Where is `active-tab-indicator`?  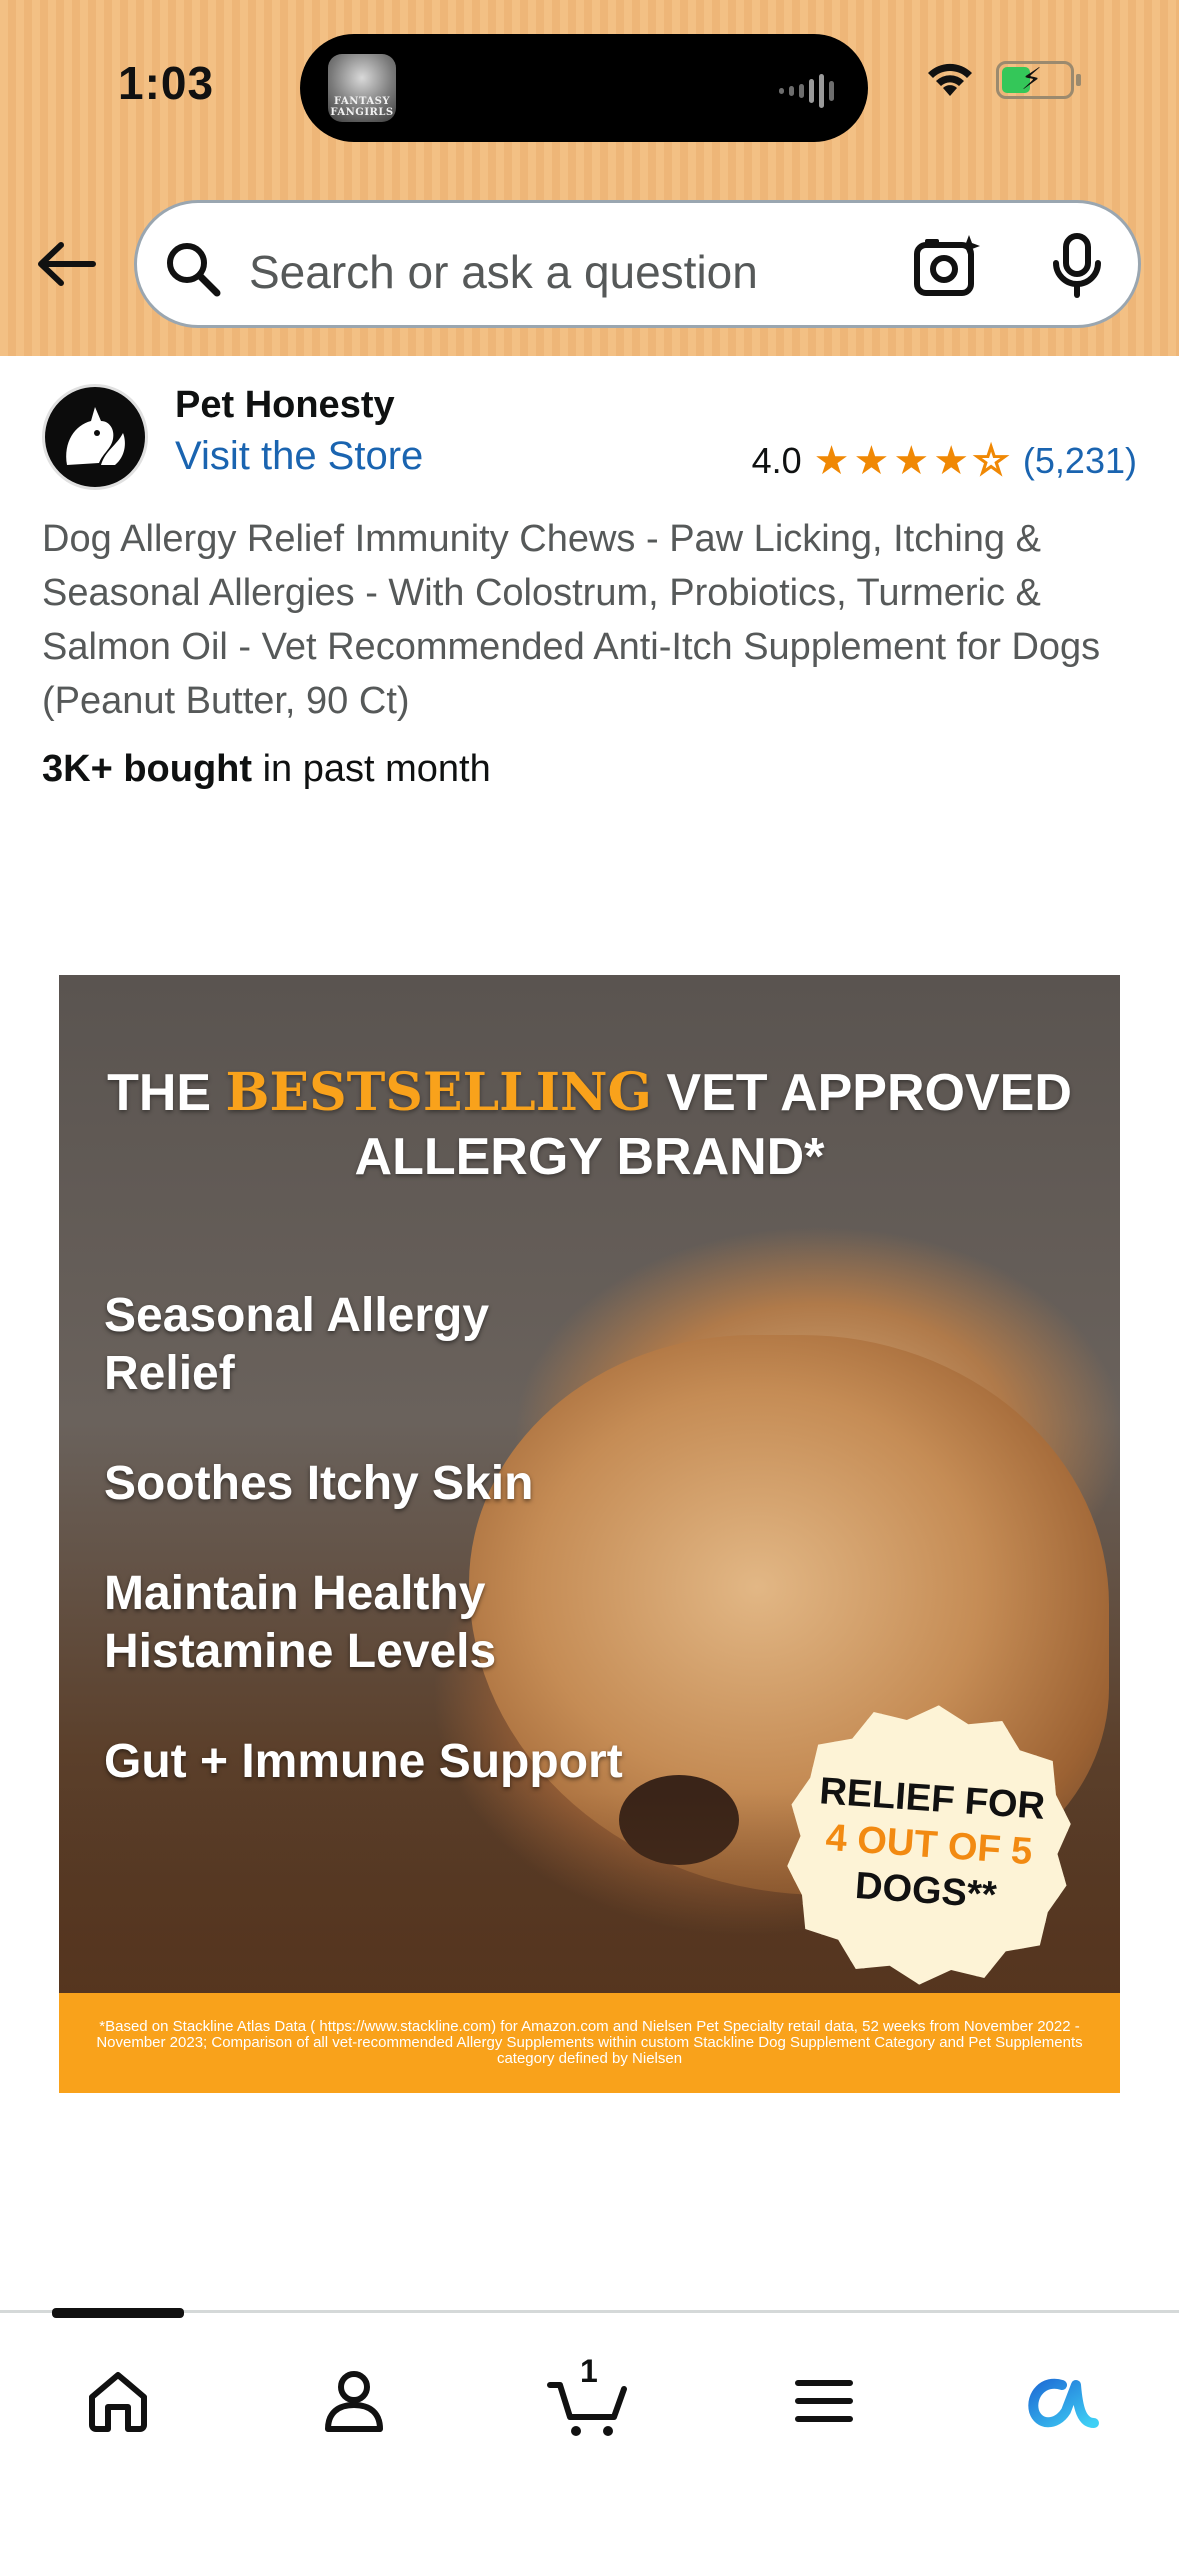
active-tab-indicator is located at coordinates (118, 2313).